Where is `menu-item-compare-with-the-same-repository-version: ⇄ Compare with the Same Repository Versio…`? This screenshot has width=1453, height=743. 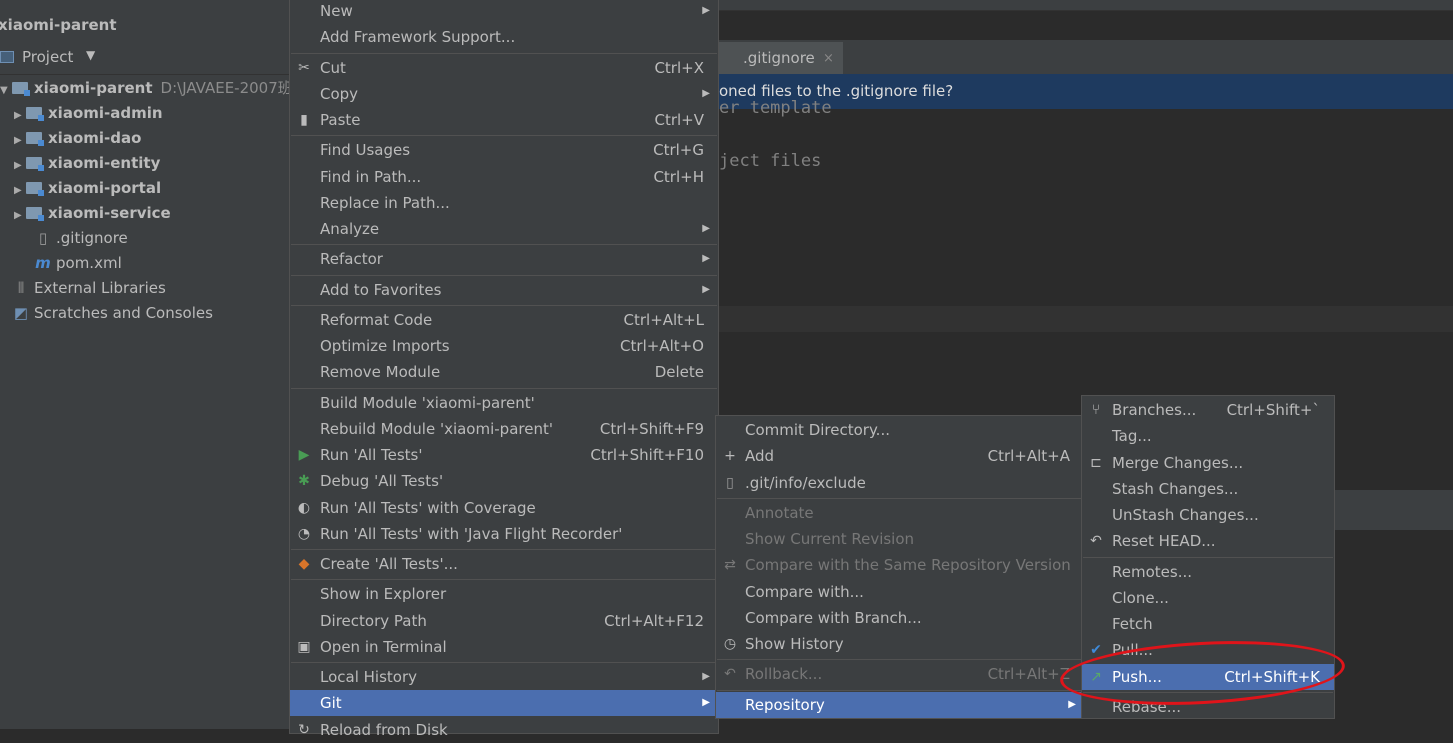 menu-item-compare-with-the-same-repository-version: ⇄ Compare with the Same Repository Versio… is located at coordinates (900, 565).